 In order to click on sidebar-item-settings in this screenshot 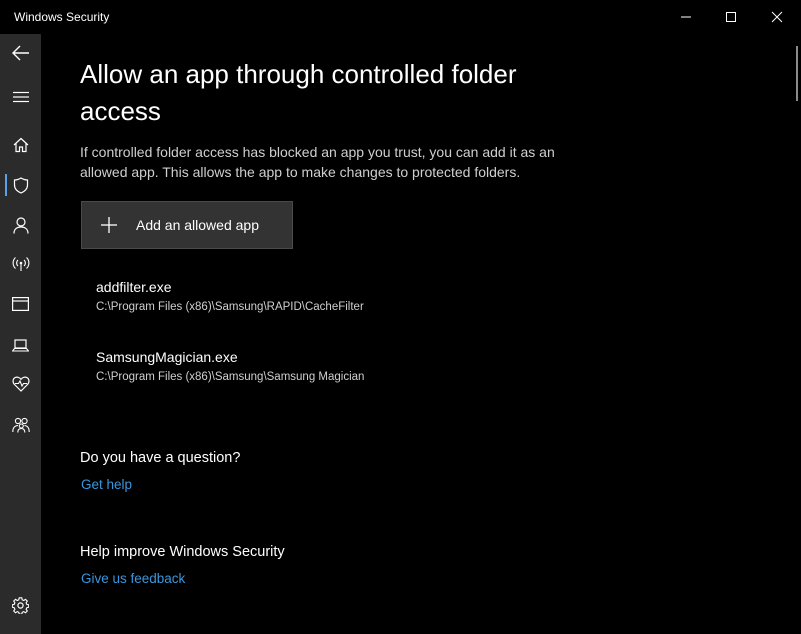, I will do `click(20, 605)`.